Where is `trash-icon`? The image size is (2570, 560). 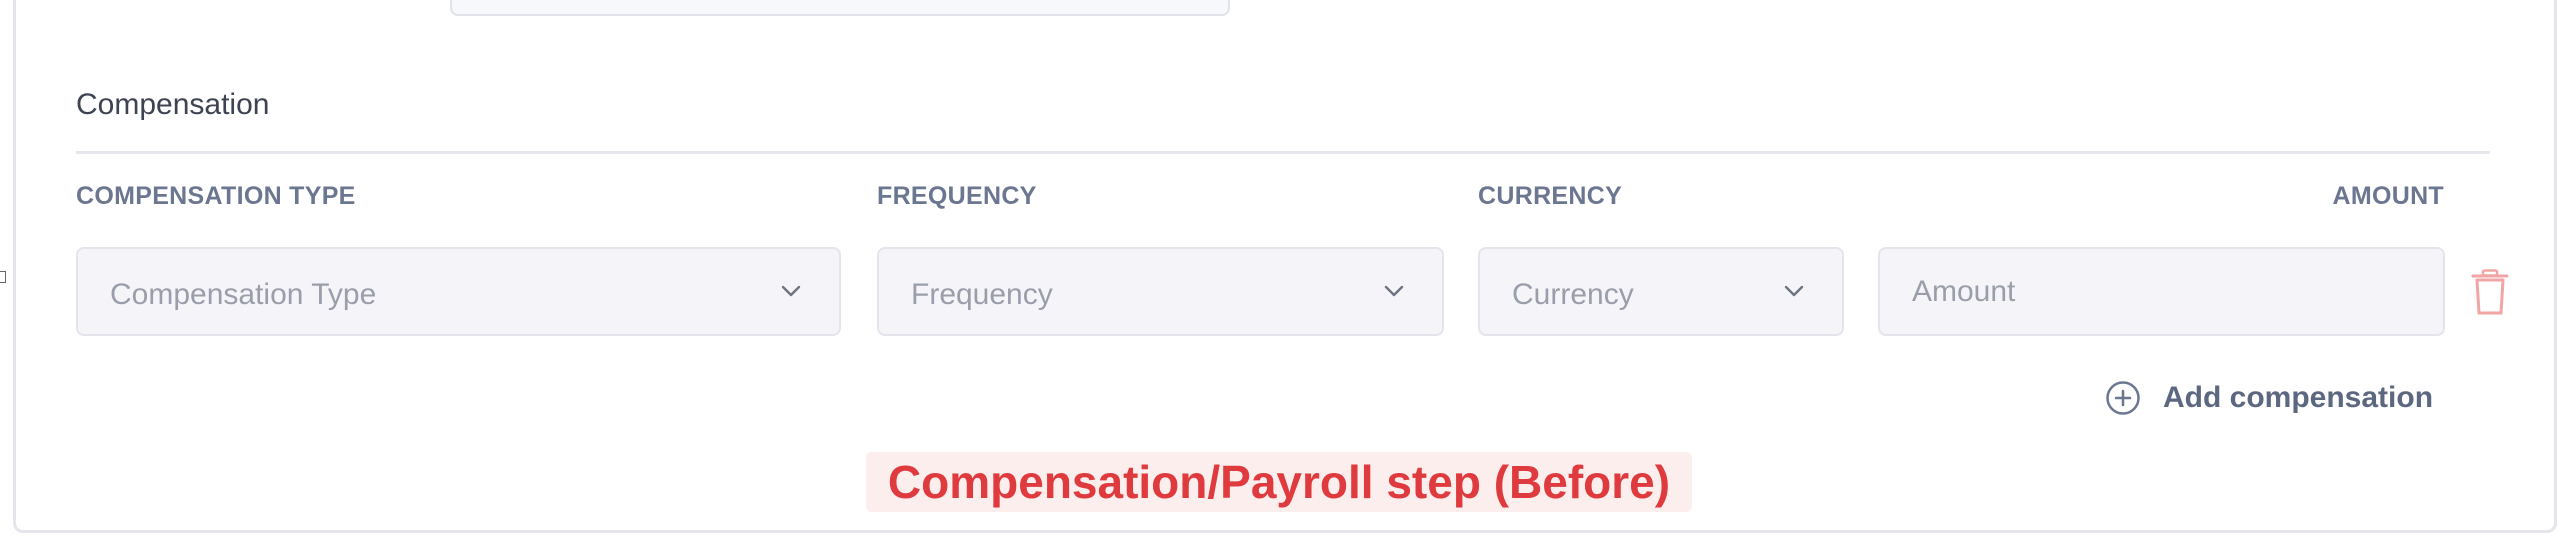
trash-icon is located at coordinates (2490, 292).